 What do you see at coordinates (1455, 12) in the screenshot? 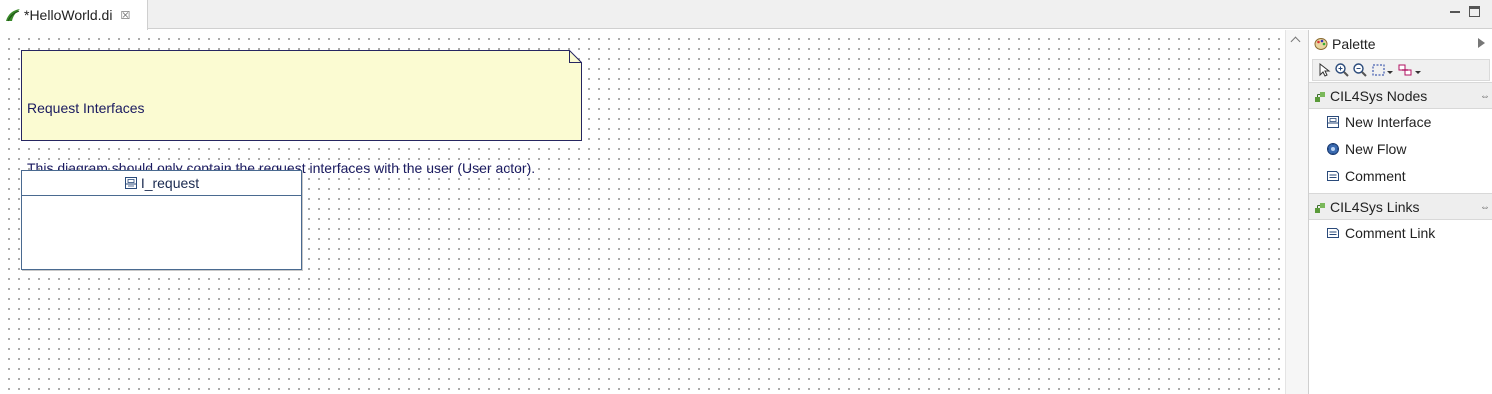
I see `minimize-icon` at bounding box center [1455, 12].